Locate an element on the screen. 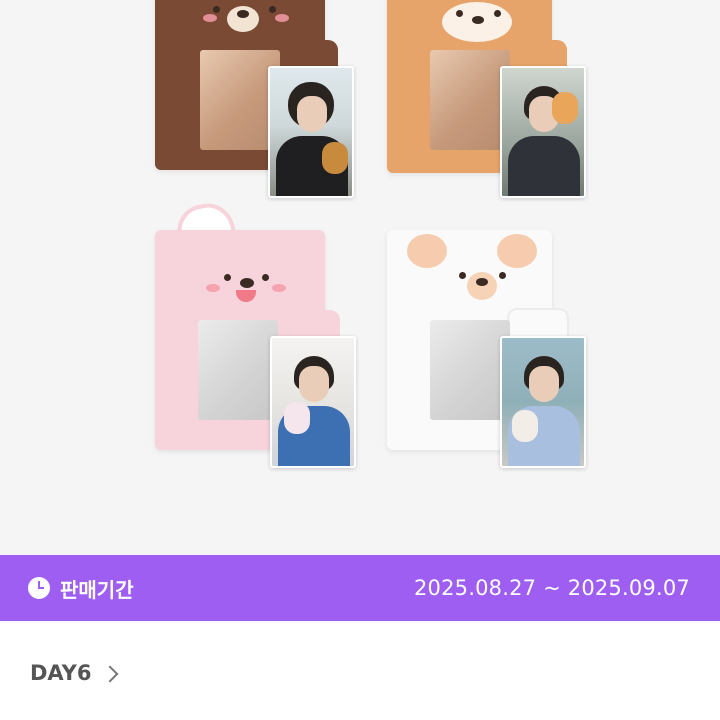 This screenshot has width=720, height=720. shiba-photo-holder is located at coordinates (487, 100).